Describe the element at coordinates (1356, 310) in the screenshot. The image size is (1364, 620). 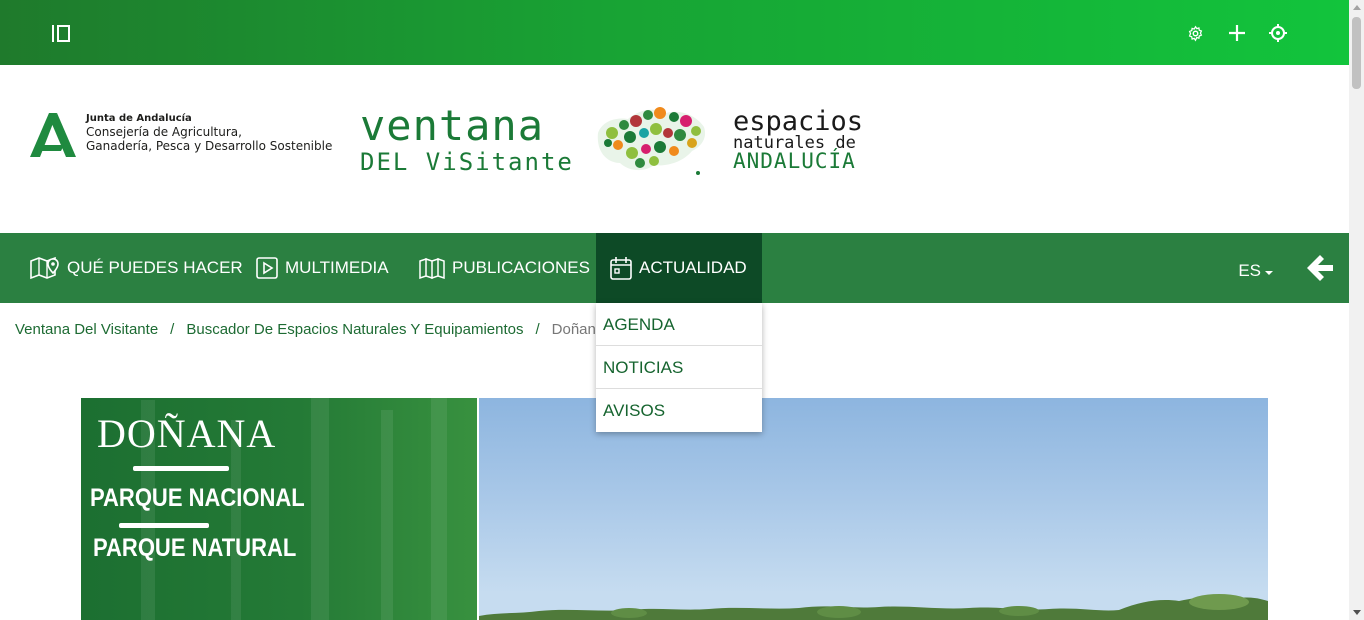
I see `page-scrollbar` at that location.